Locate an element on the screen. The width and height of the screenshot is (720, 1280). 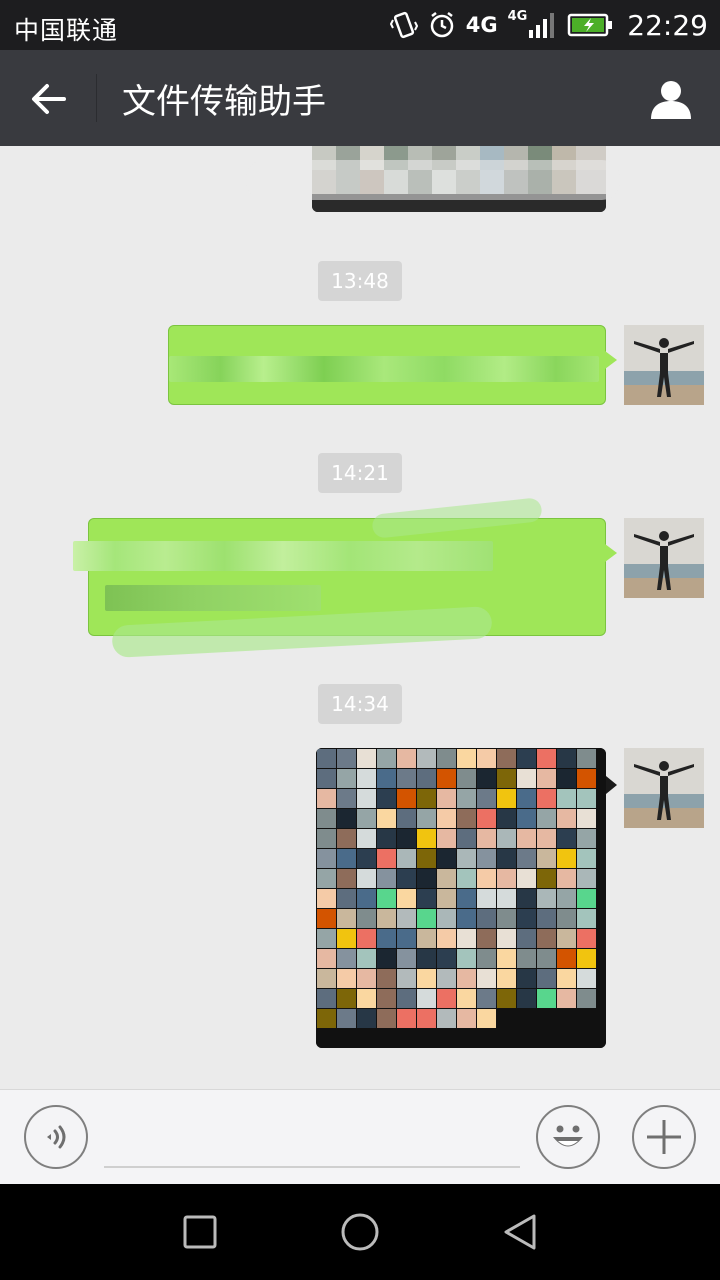
chat-info-button is located at coordinates (671, 99).